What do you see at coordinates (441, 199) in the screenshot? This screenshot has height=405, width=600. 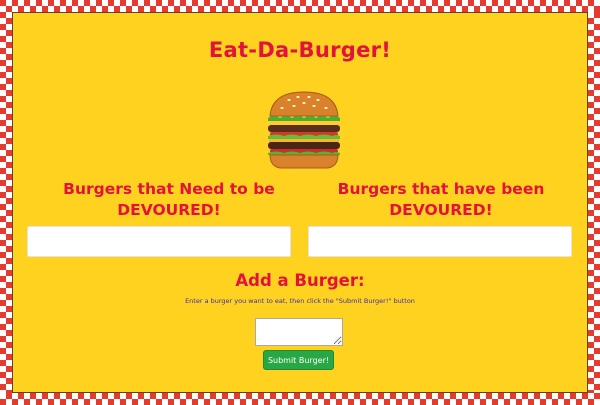 I see `devoured-heading: Burgers that have been DEVOURED!` at bounding box center [441, 199].